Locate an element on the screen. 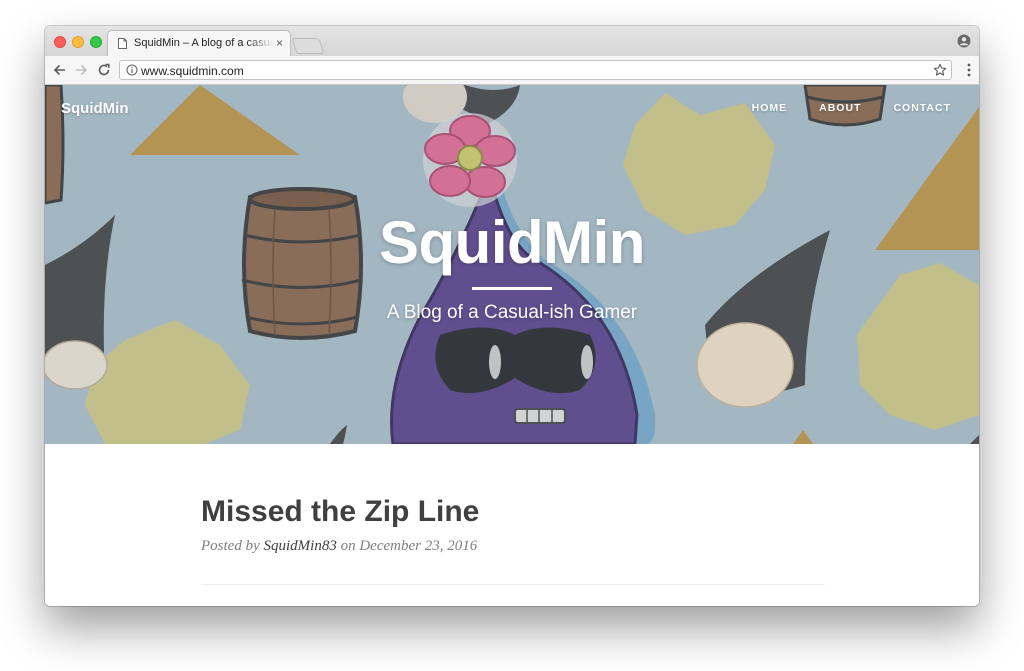  post-date: December 23, 2016 is located at coordinates (418, 546).